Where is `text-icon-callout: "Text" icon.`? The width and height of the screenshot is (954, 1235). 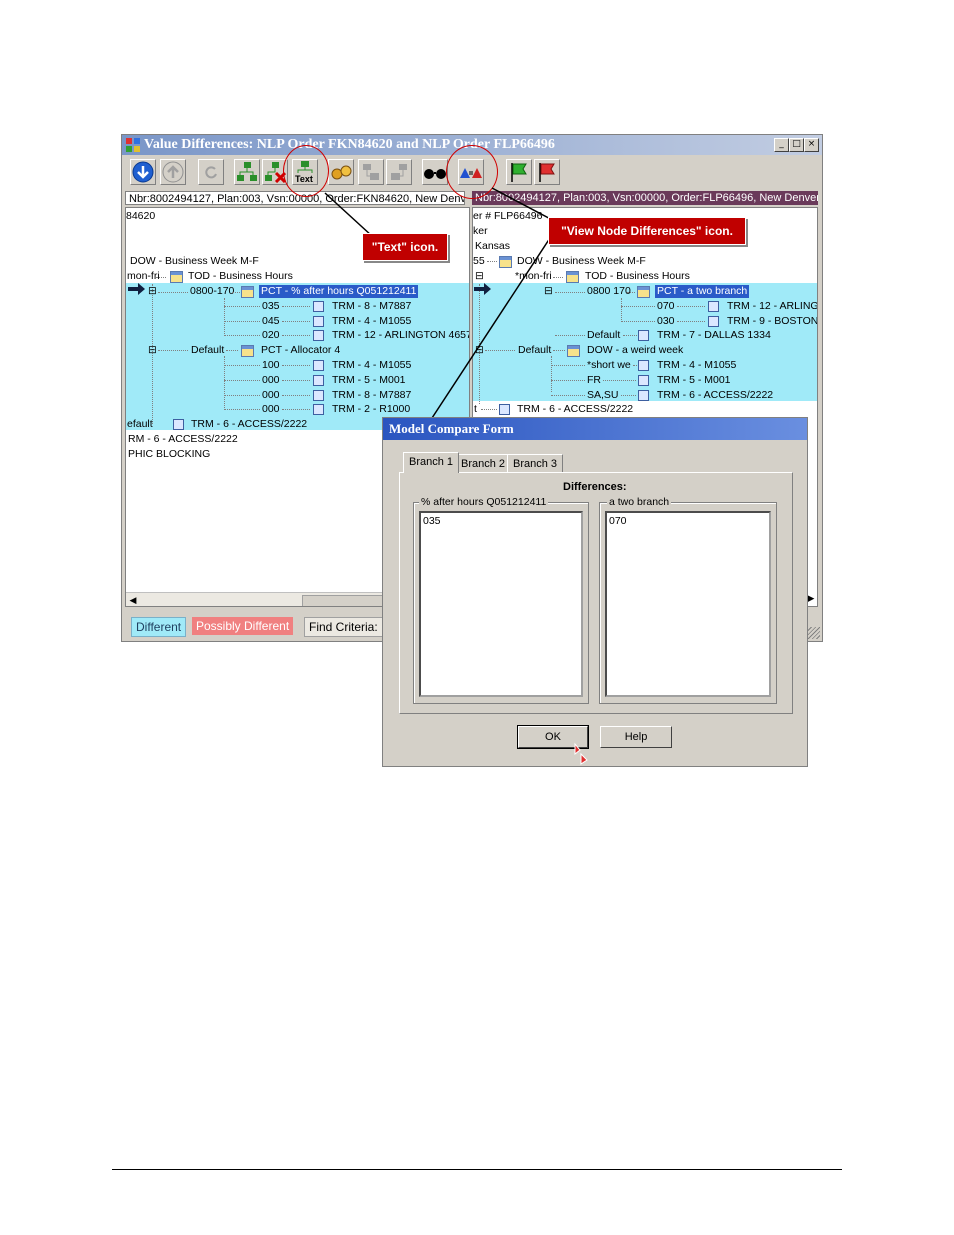 text-icon-callout: "Text" icon. is located at coordinates (405, 247).